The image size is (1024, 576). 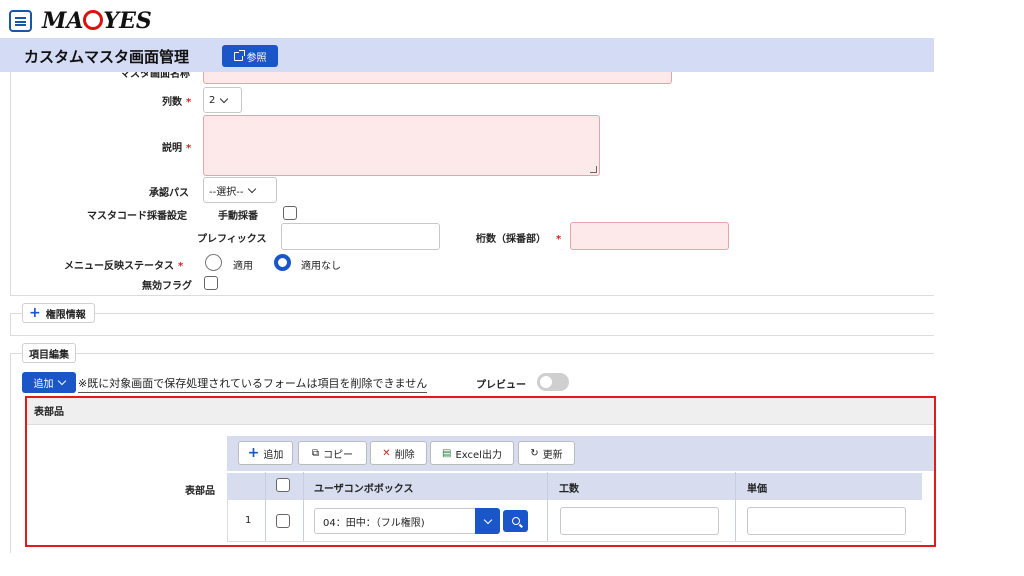 I want to click on name-label: マスタ画面名称, so click(x=155, y=76).